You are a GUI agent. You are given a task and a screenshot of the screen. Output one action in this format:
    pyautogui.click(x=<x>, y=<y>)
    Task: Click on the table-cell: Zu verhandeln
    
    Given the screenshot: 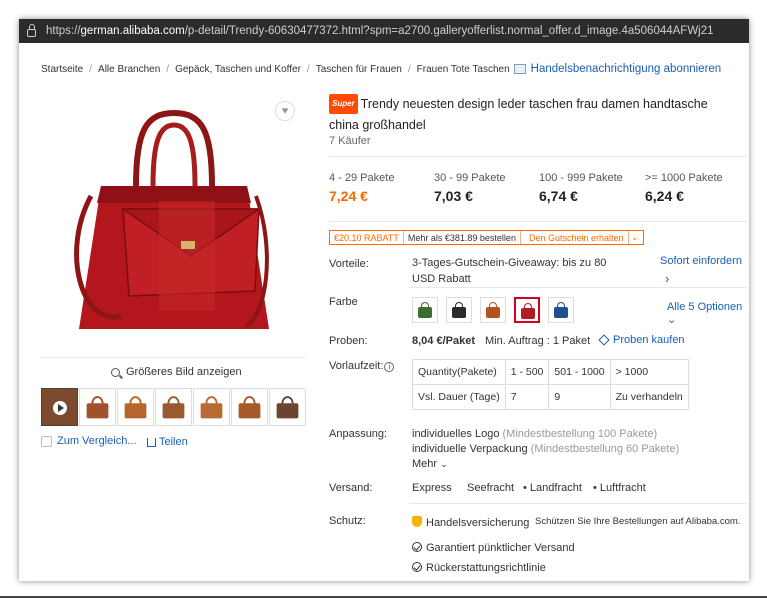 What is the action you would take?
    pyautogui.click(x=649, y=397)
    